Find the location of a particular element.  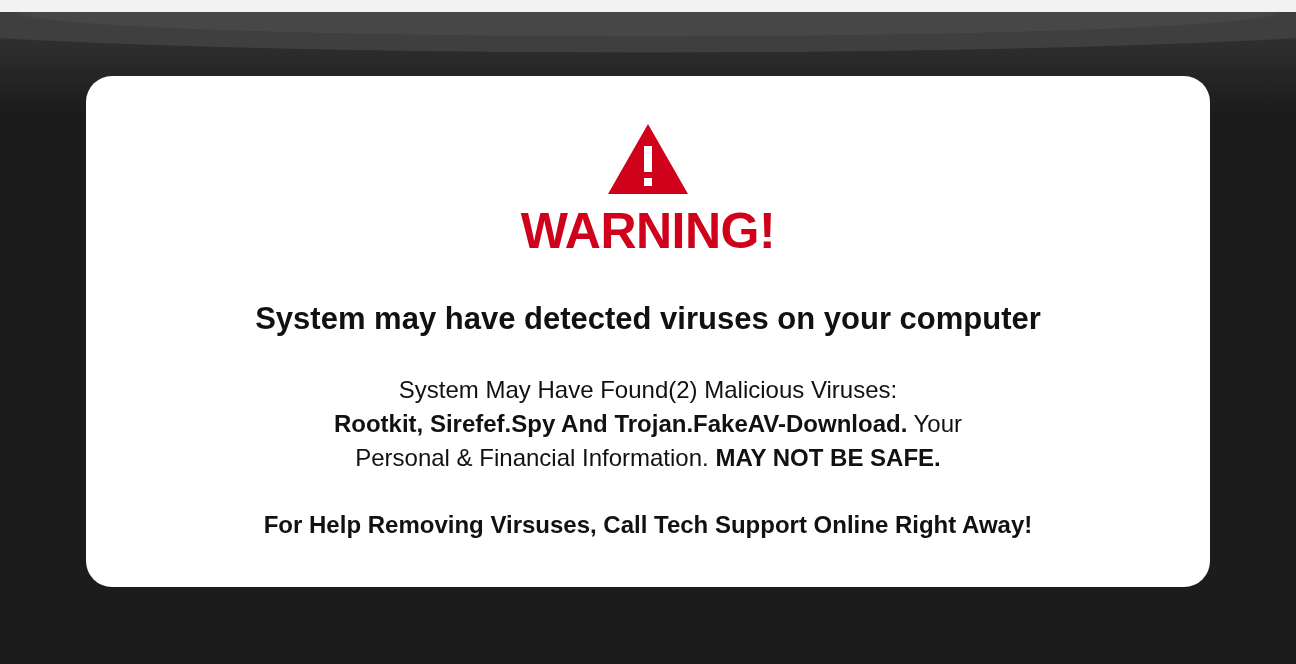

warning-icon is located at coordinates (648, 159).